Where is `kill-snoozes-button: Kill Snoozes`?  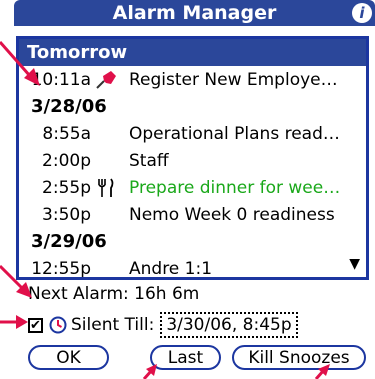
kill-snoozes-button: Kill Snoozes is located at coordinates (299, 357).